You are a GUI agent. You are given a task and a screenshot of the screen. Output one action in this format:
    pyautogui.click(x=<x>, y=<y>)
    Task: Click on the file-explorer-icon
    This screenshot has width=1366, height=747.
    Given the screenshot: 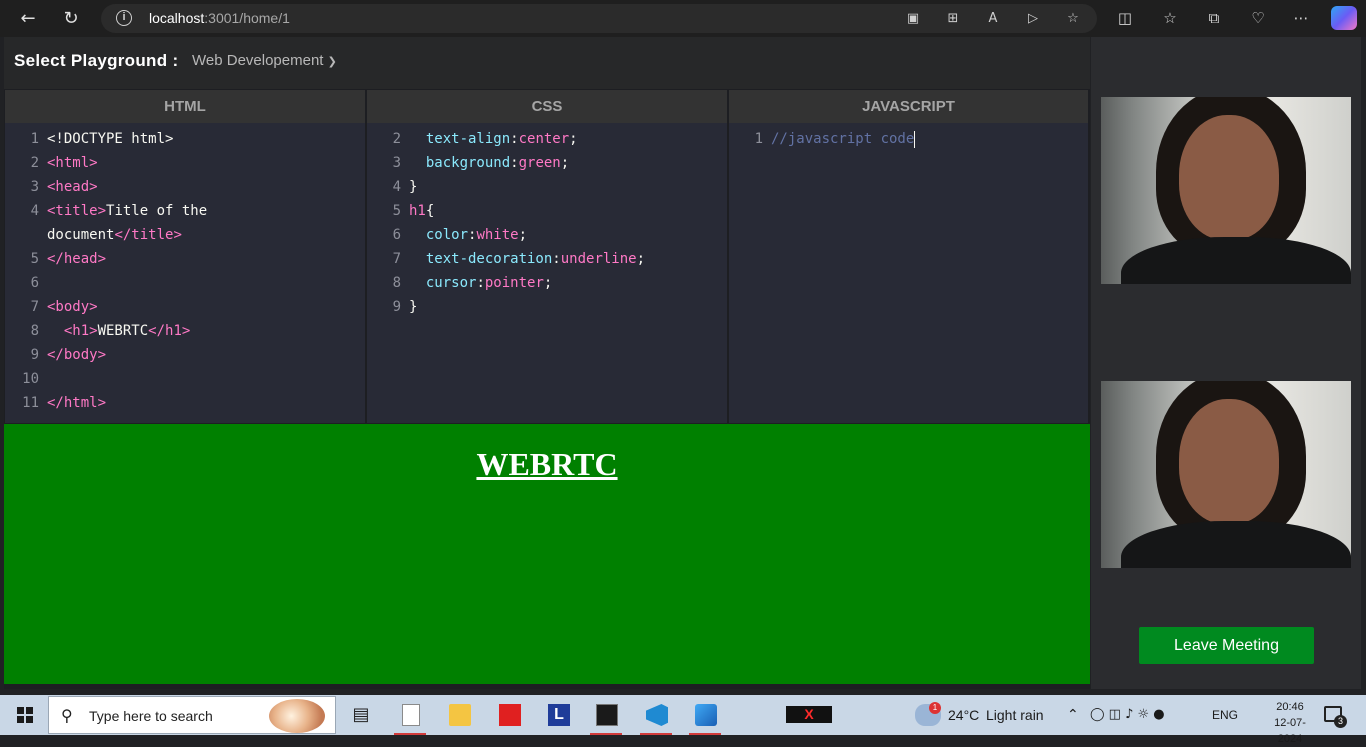 What is the action you would take?
    pyautogui.click(x=459, y=717)
    